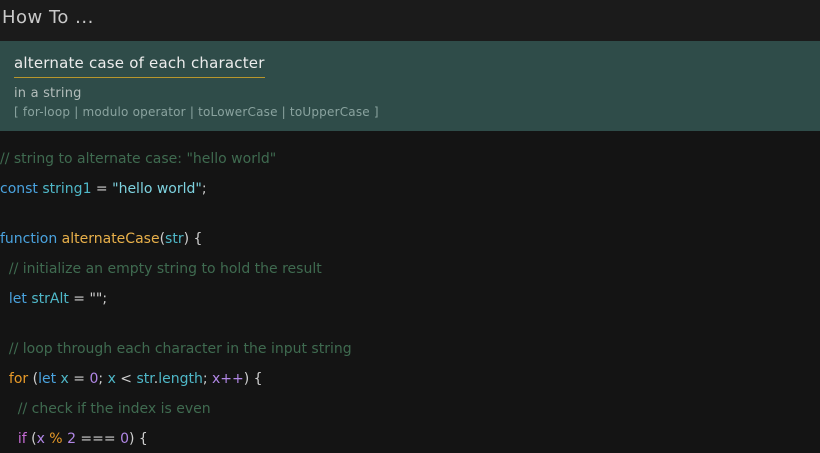 The width and height of the screenshot is (820, 453). What do you see at coordinates (124, 439) in the screenshot?
I see `code-number: 0` at bounding box center [124, 439].